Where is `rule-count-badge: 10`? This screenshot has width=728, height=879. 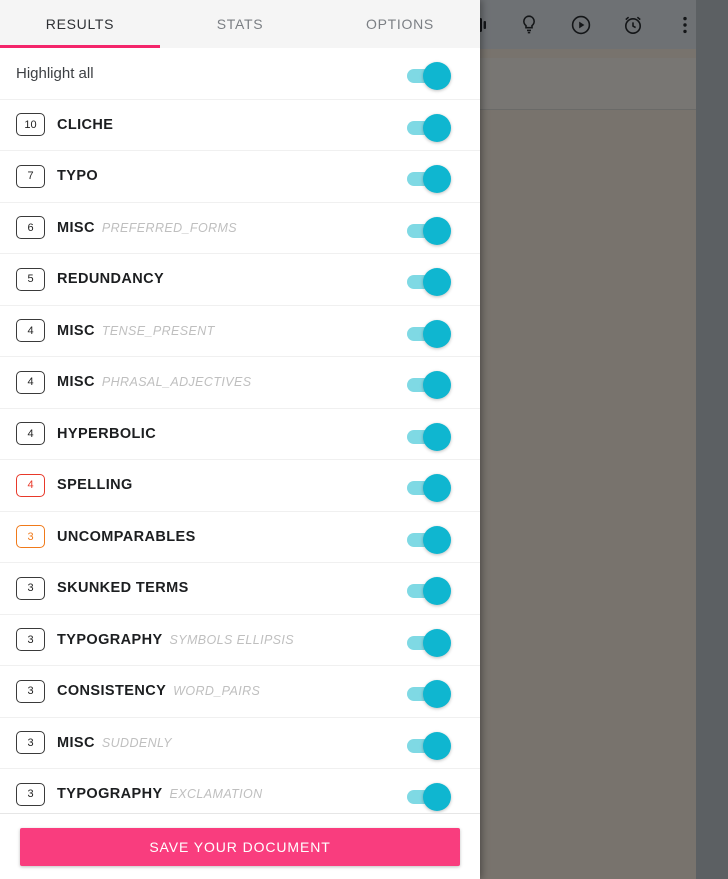 rule-count-badge: 10 is located at coordinates (30, 125).